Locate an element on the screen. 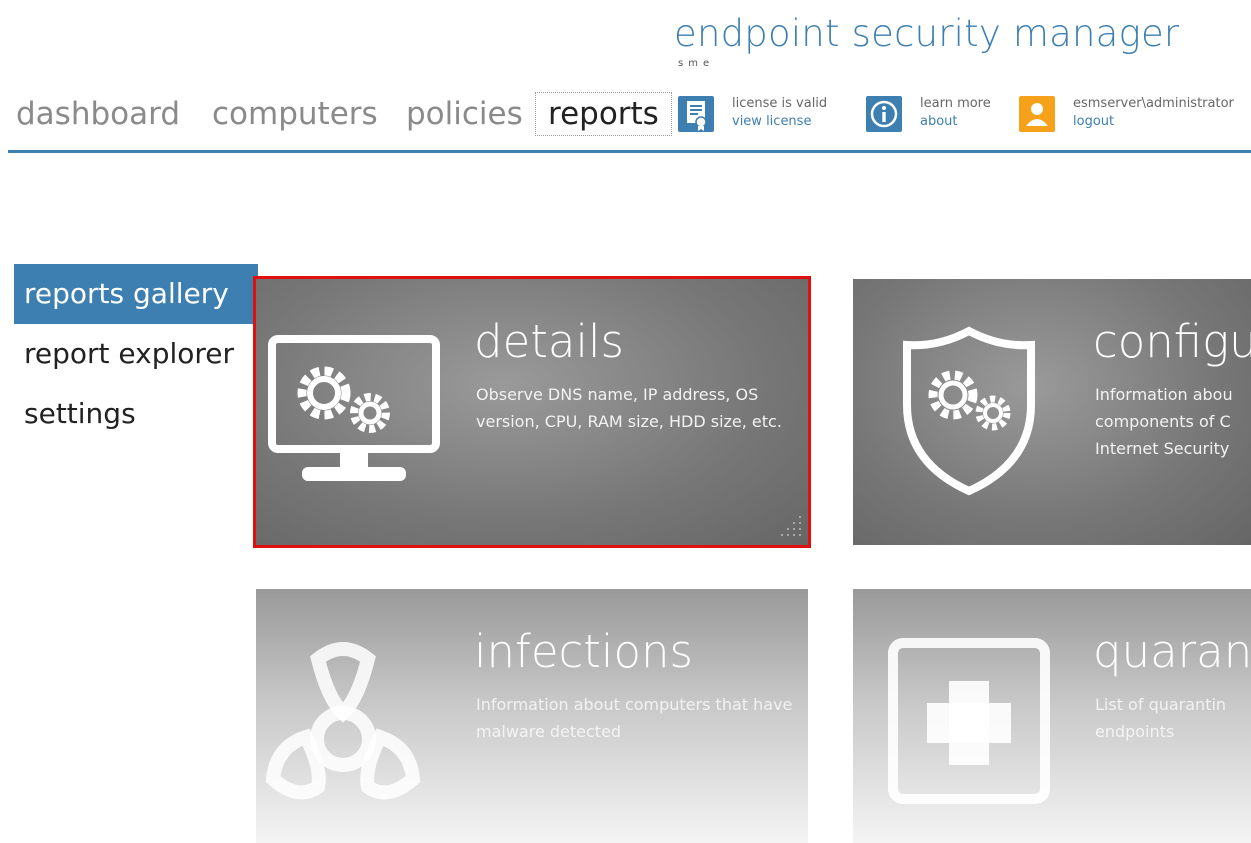 The width and height of the screenshot is (1251, 843). sidebar: reports gallery report explorer settings is located at coordinates (136, 354).